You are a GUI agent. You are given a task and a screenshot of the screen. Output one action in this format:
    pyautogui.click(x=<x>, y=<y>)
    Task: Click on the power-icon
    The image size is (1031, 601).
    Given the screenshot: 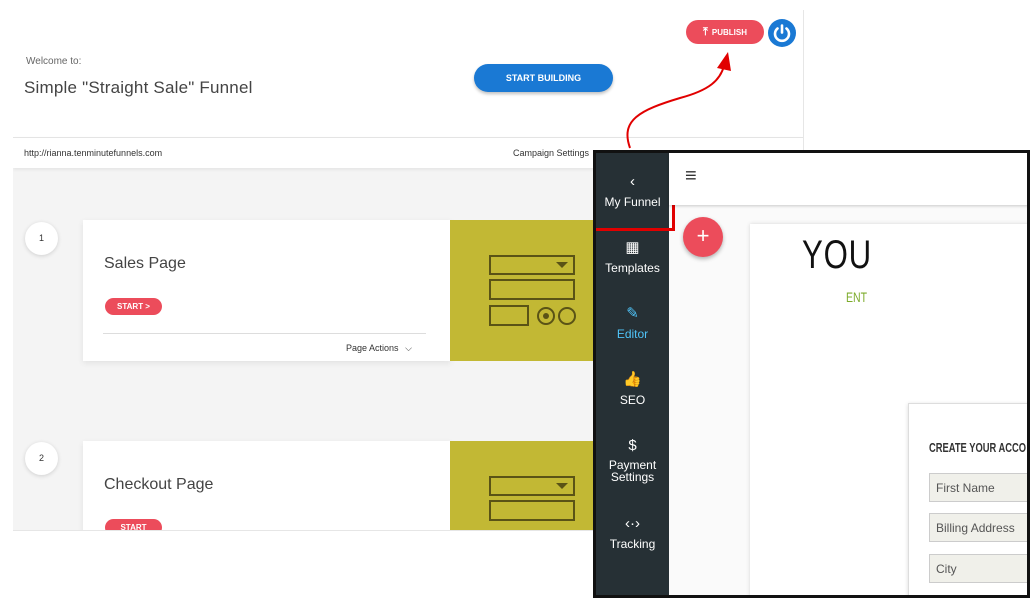 What is the action you would take?
    pyautogui.click(x=782, y=33)
    